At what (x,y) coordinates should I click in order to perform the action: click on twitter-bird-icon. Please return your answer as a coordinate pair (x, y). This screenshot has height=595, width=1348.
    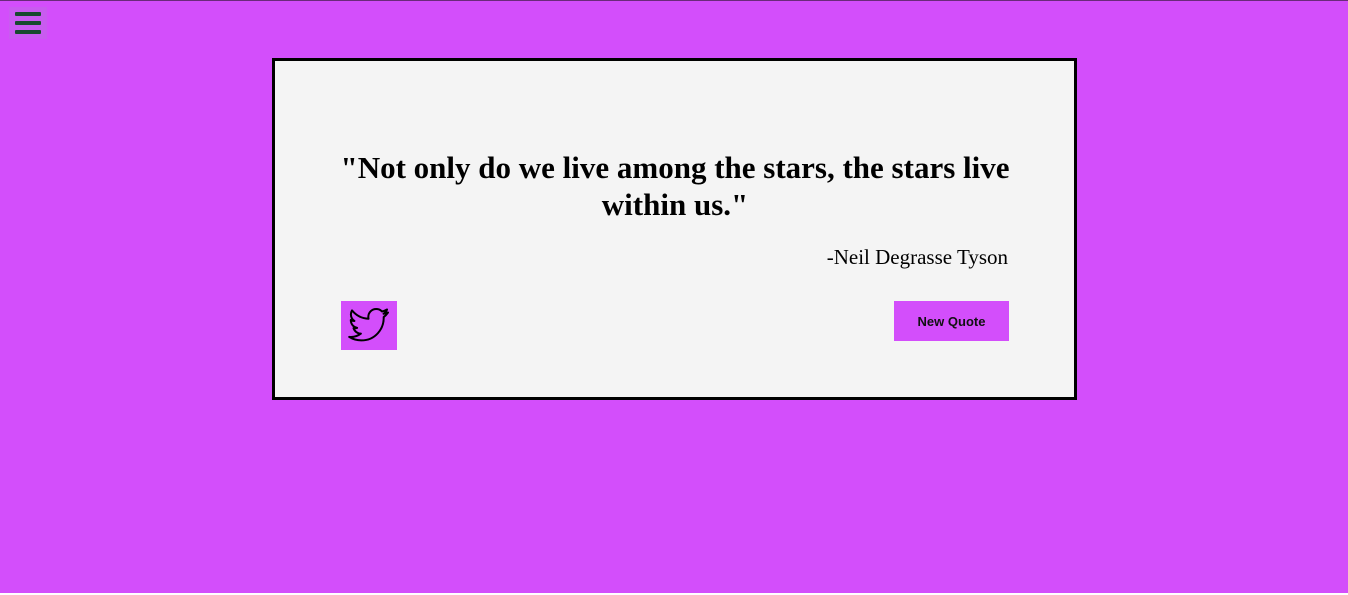
    Looking at the image, I should click on (368, 324).